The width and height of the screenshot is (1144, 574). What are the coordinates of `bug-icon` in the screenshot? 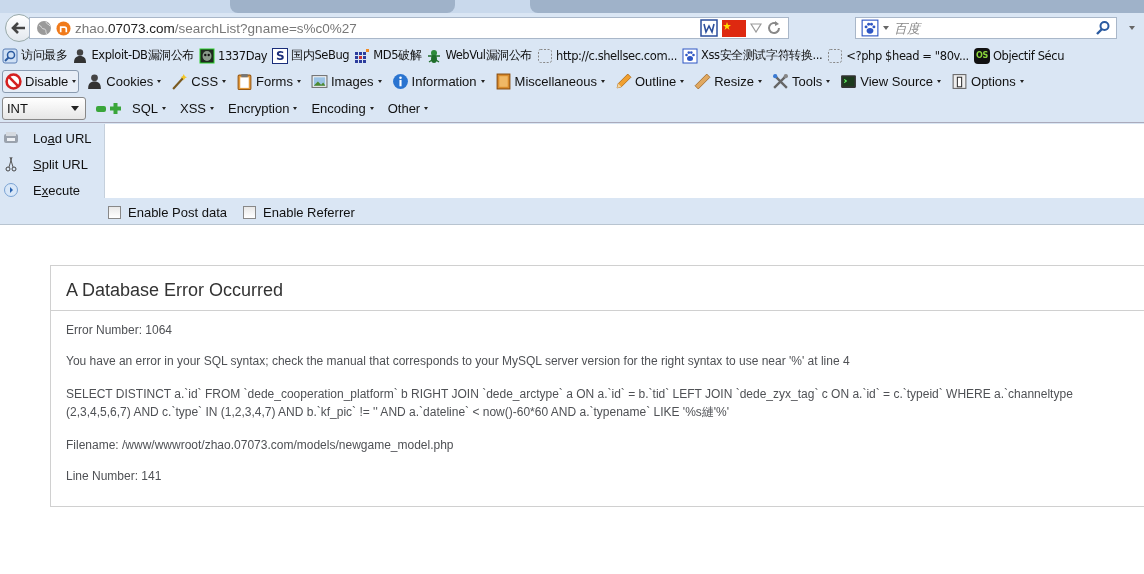 It's located at (434, 55).